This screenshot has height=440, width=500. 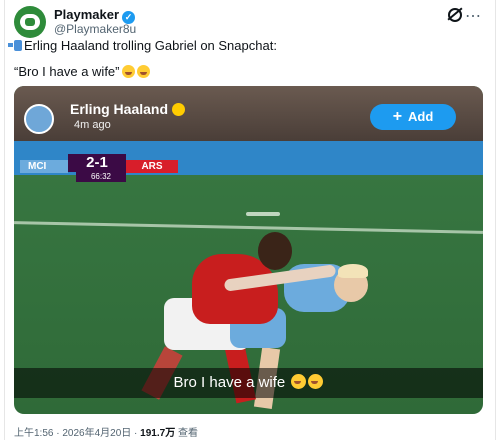 What do you see at coordinates (128, 109) in the screenshot?
I see `snapchat-username: Erling Haaland` at bounding box center [128, 109].